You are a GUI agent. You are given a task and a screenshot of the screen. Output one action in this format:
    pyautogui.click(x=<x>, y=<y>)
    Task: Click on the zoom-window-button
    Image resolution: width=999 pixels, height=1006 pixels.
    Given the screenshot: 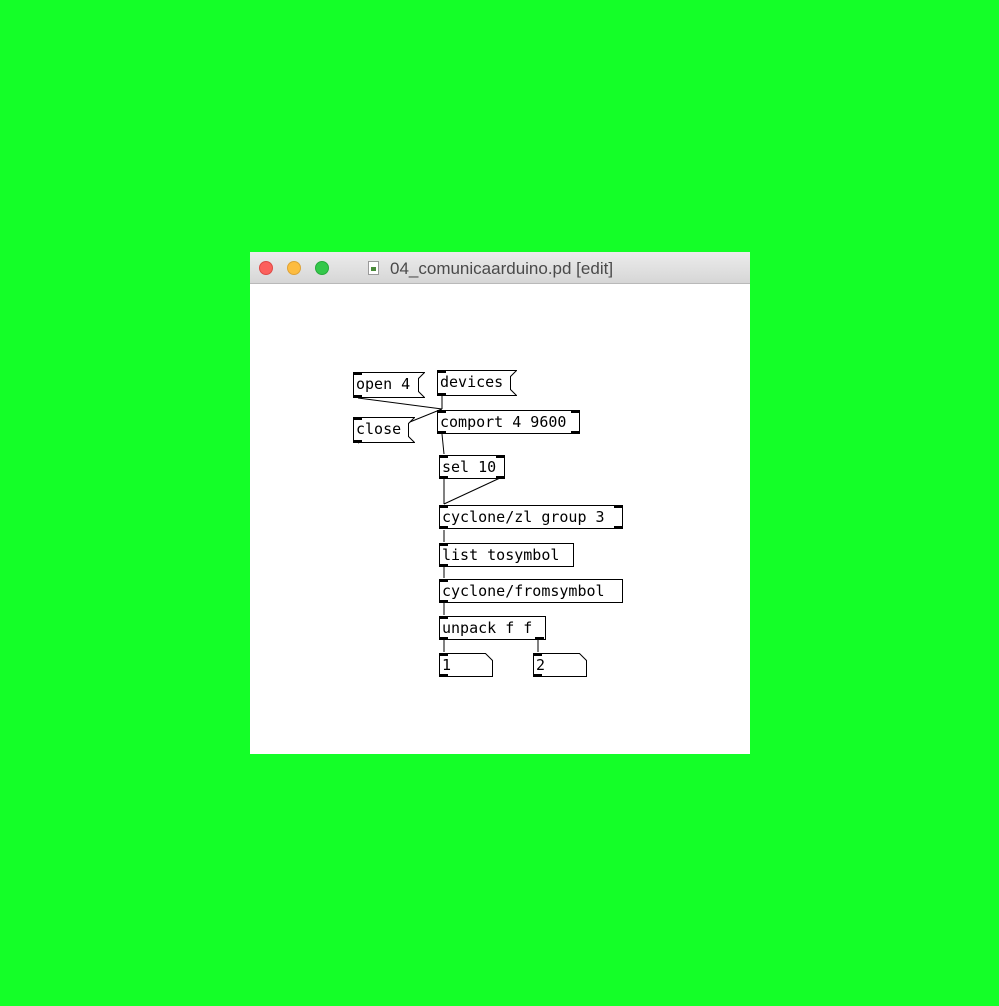 What is the action you would take?
    pyautogui.click(x=322, y=268)
    